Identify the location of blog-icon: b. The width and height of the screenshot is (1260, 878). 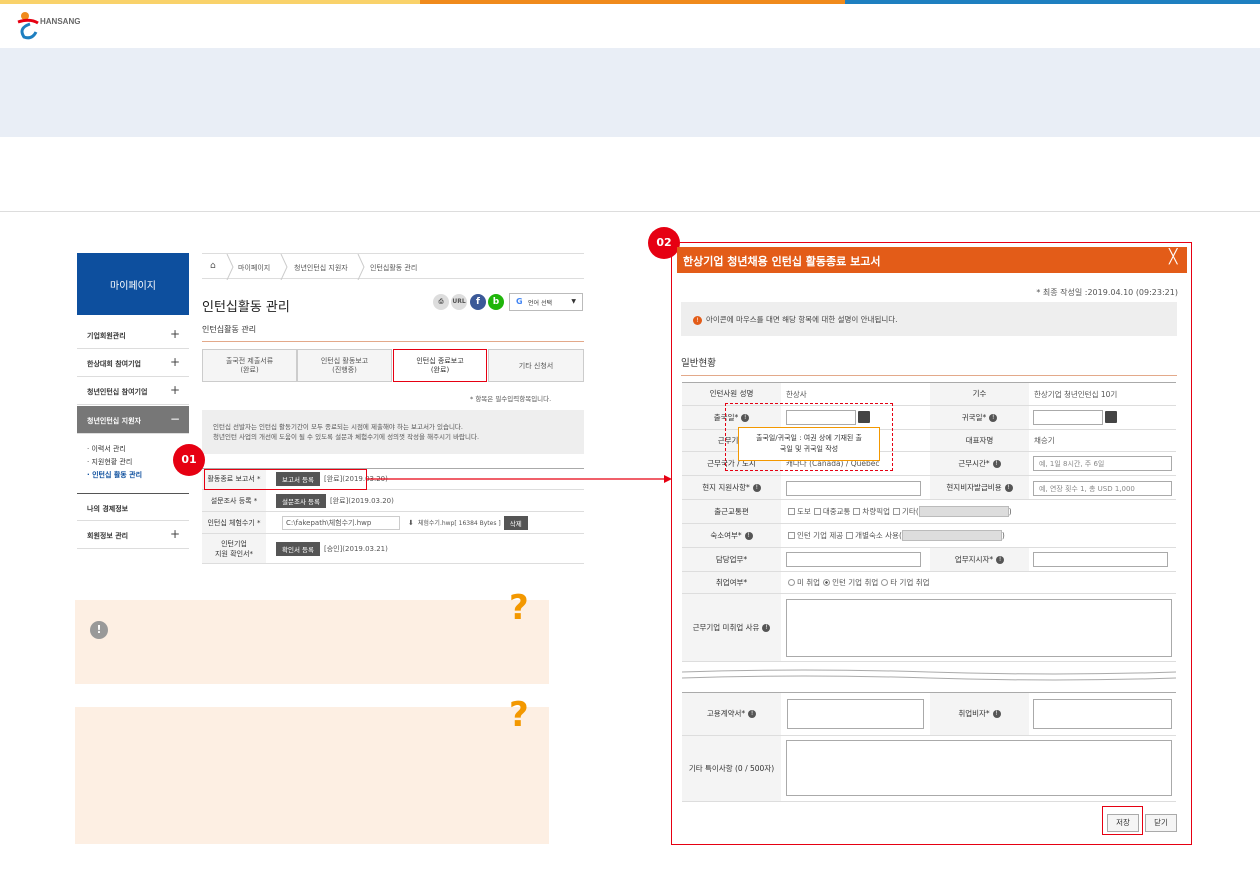
(496, 302).